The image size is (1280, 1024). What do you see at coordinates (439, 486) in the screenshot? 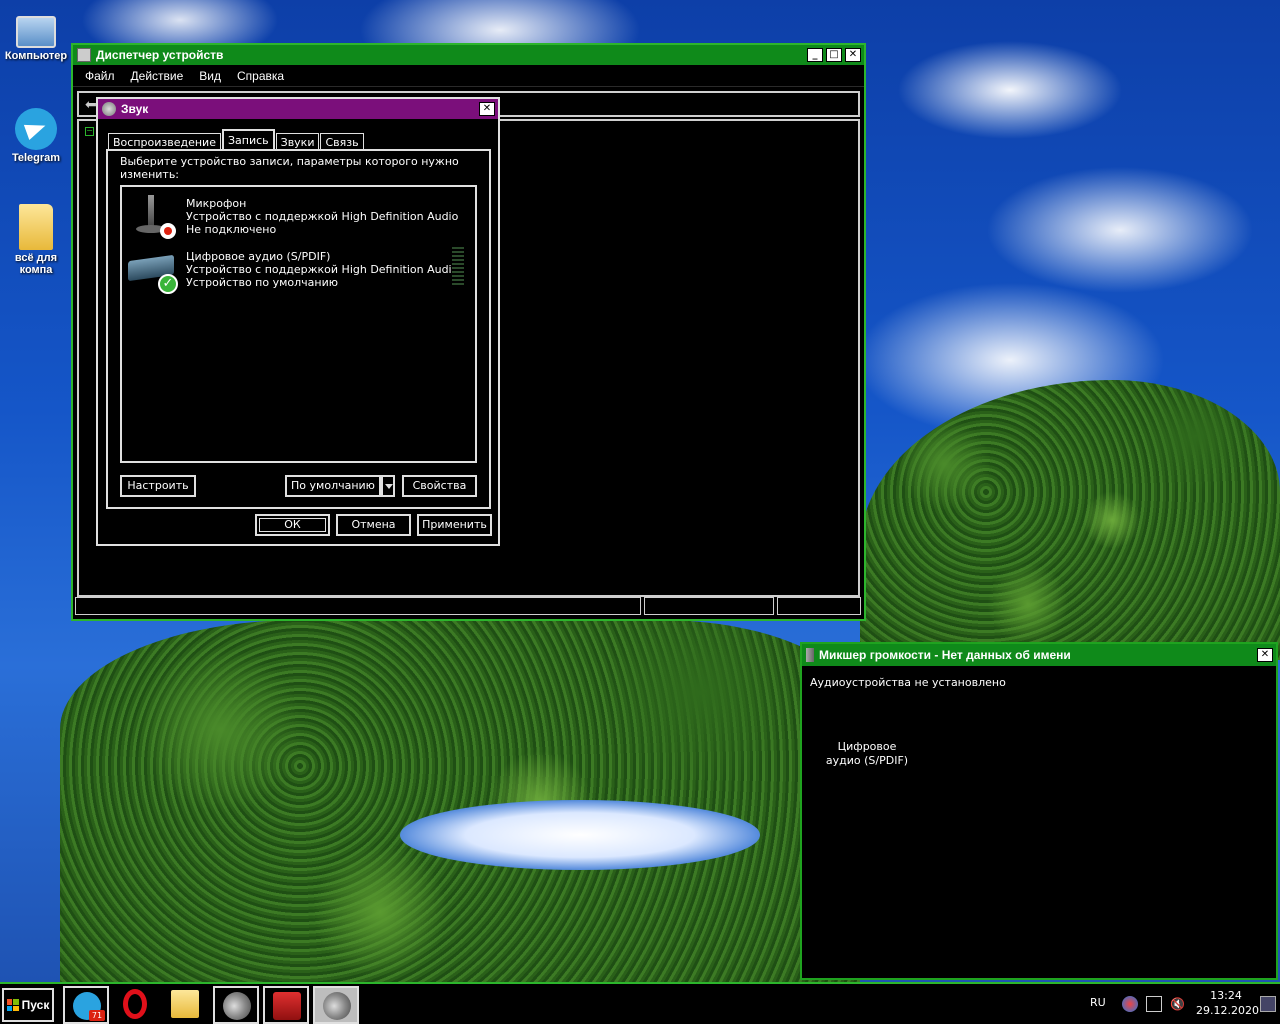
I see `properties-button: Свойства` at bounding box center [439, 486].